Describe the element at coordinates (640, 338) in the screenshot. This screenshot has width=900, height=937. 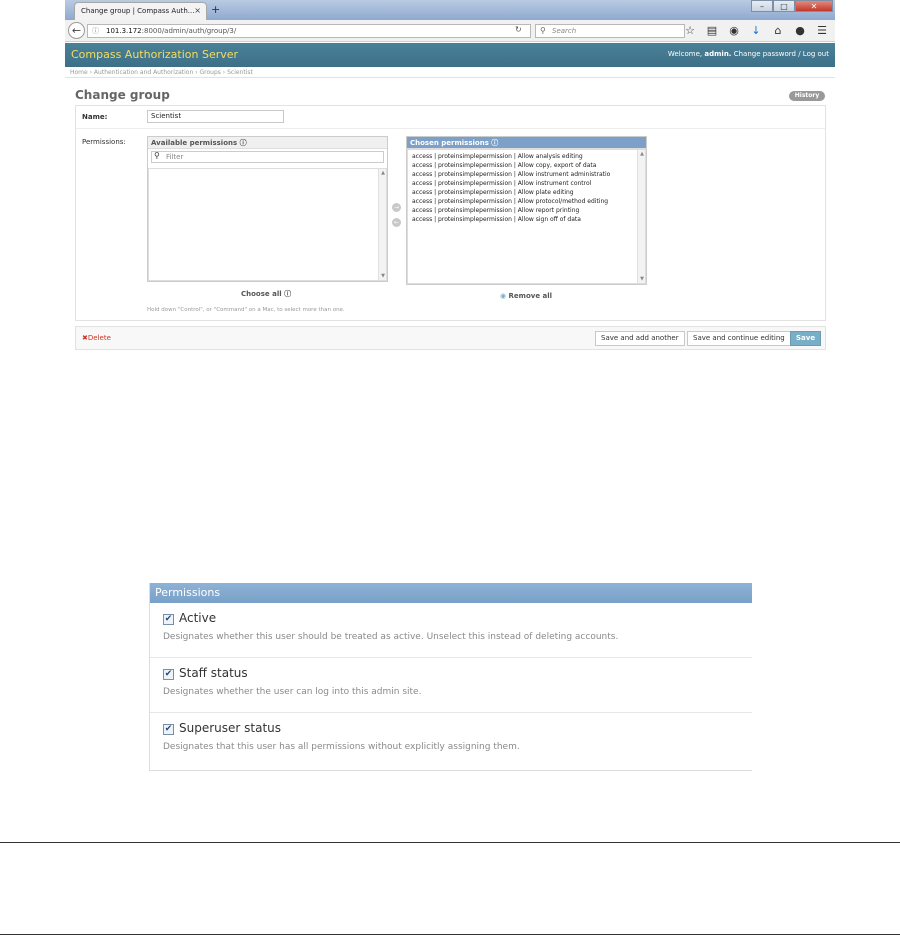
I see `save-and-add-another-button: Save and add another` at that location.